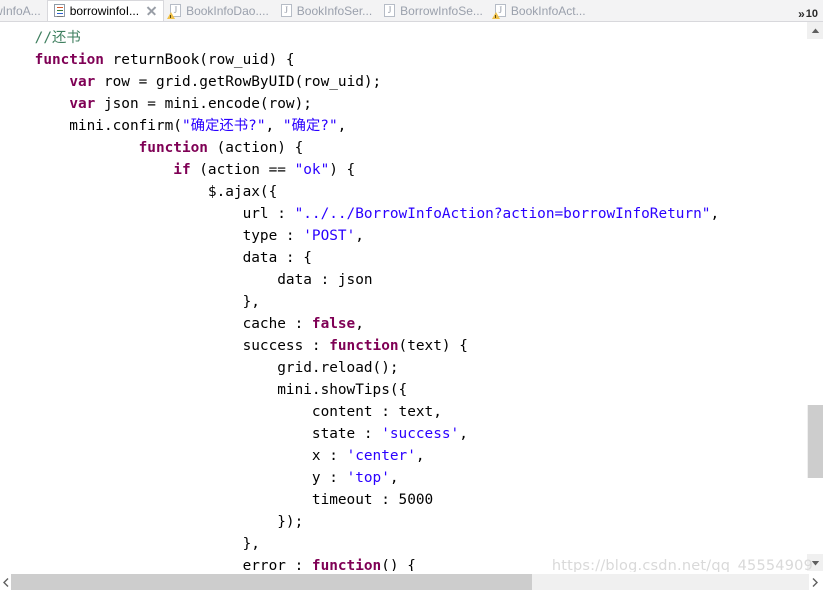 This screenshot has width=823, height=593. Describe the element at coordinates (801, 14) in the screenshot. I see `tab-overflow-chevron-icon: »` at that location.